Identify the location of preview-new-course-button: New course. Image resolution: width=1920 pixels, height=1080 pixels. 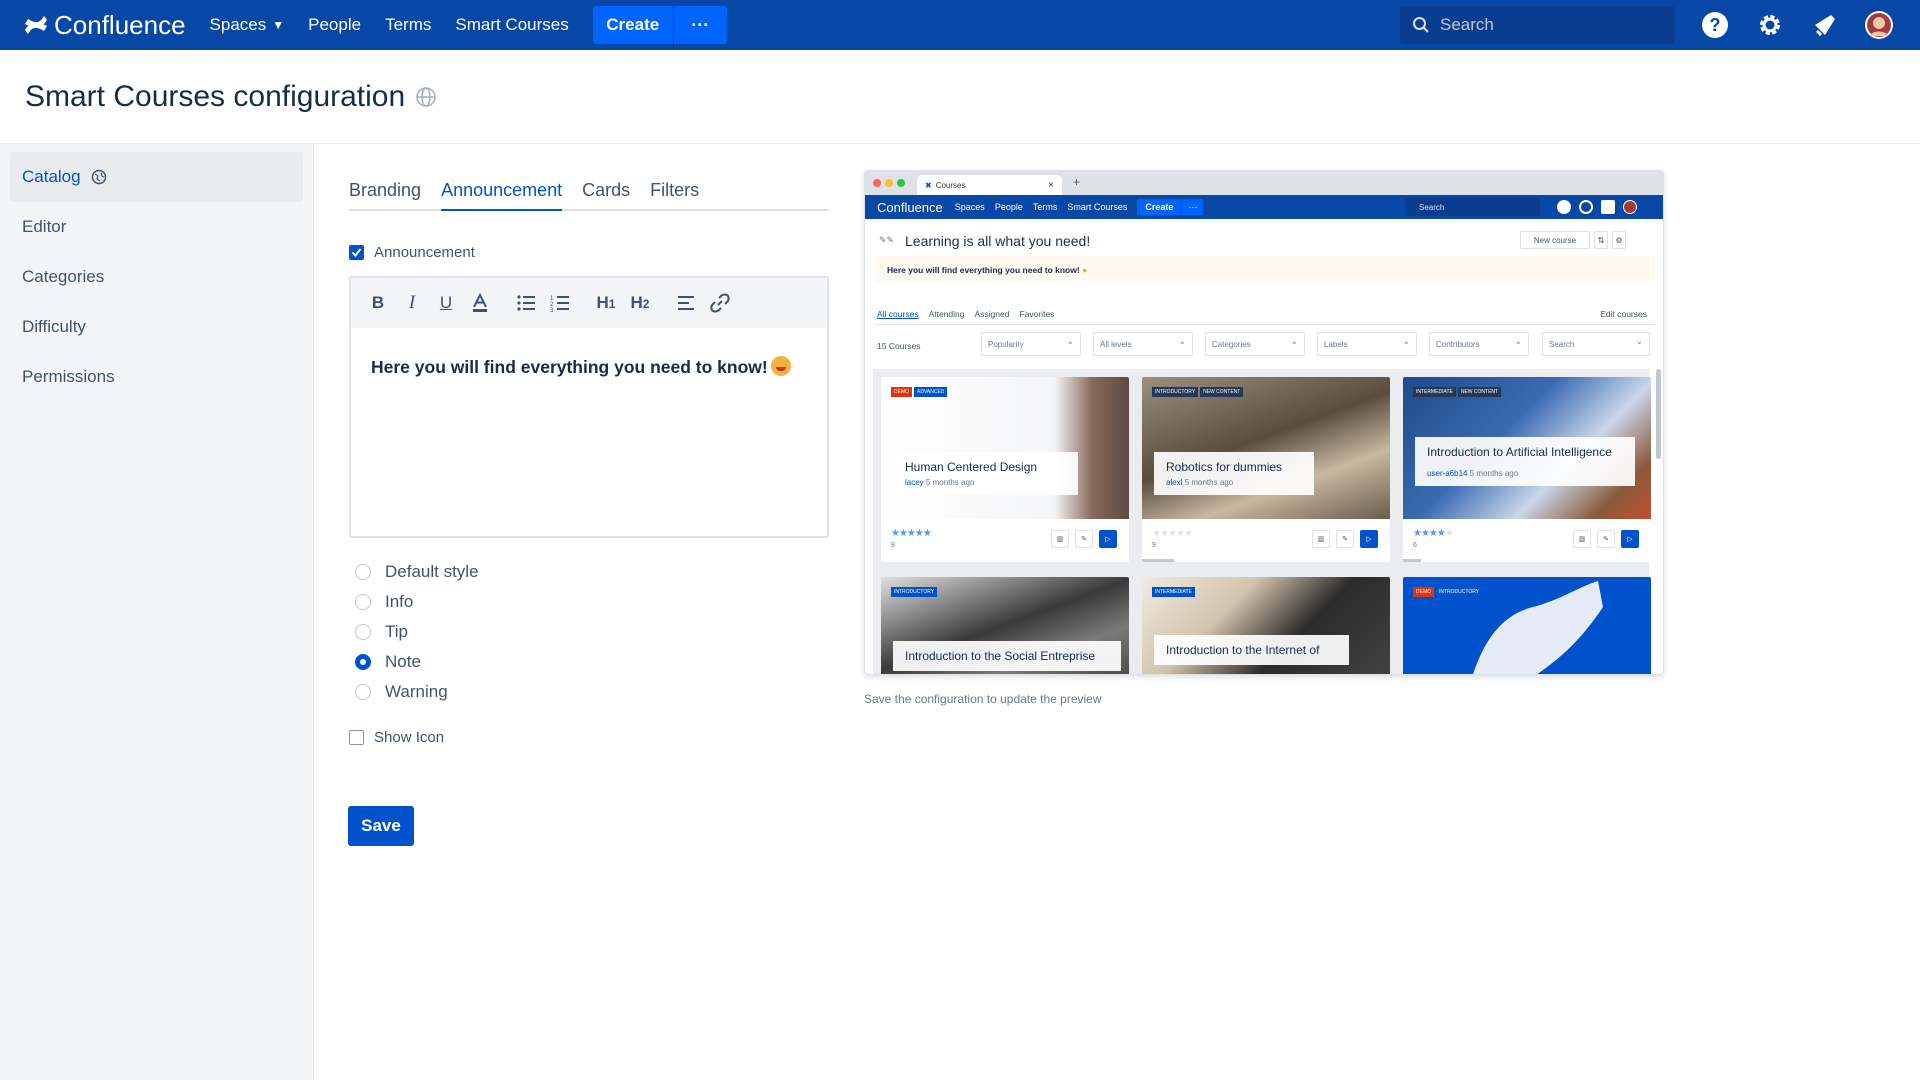
(1555, 240).